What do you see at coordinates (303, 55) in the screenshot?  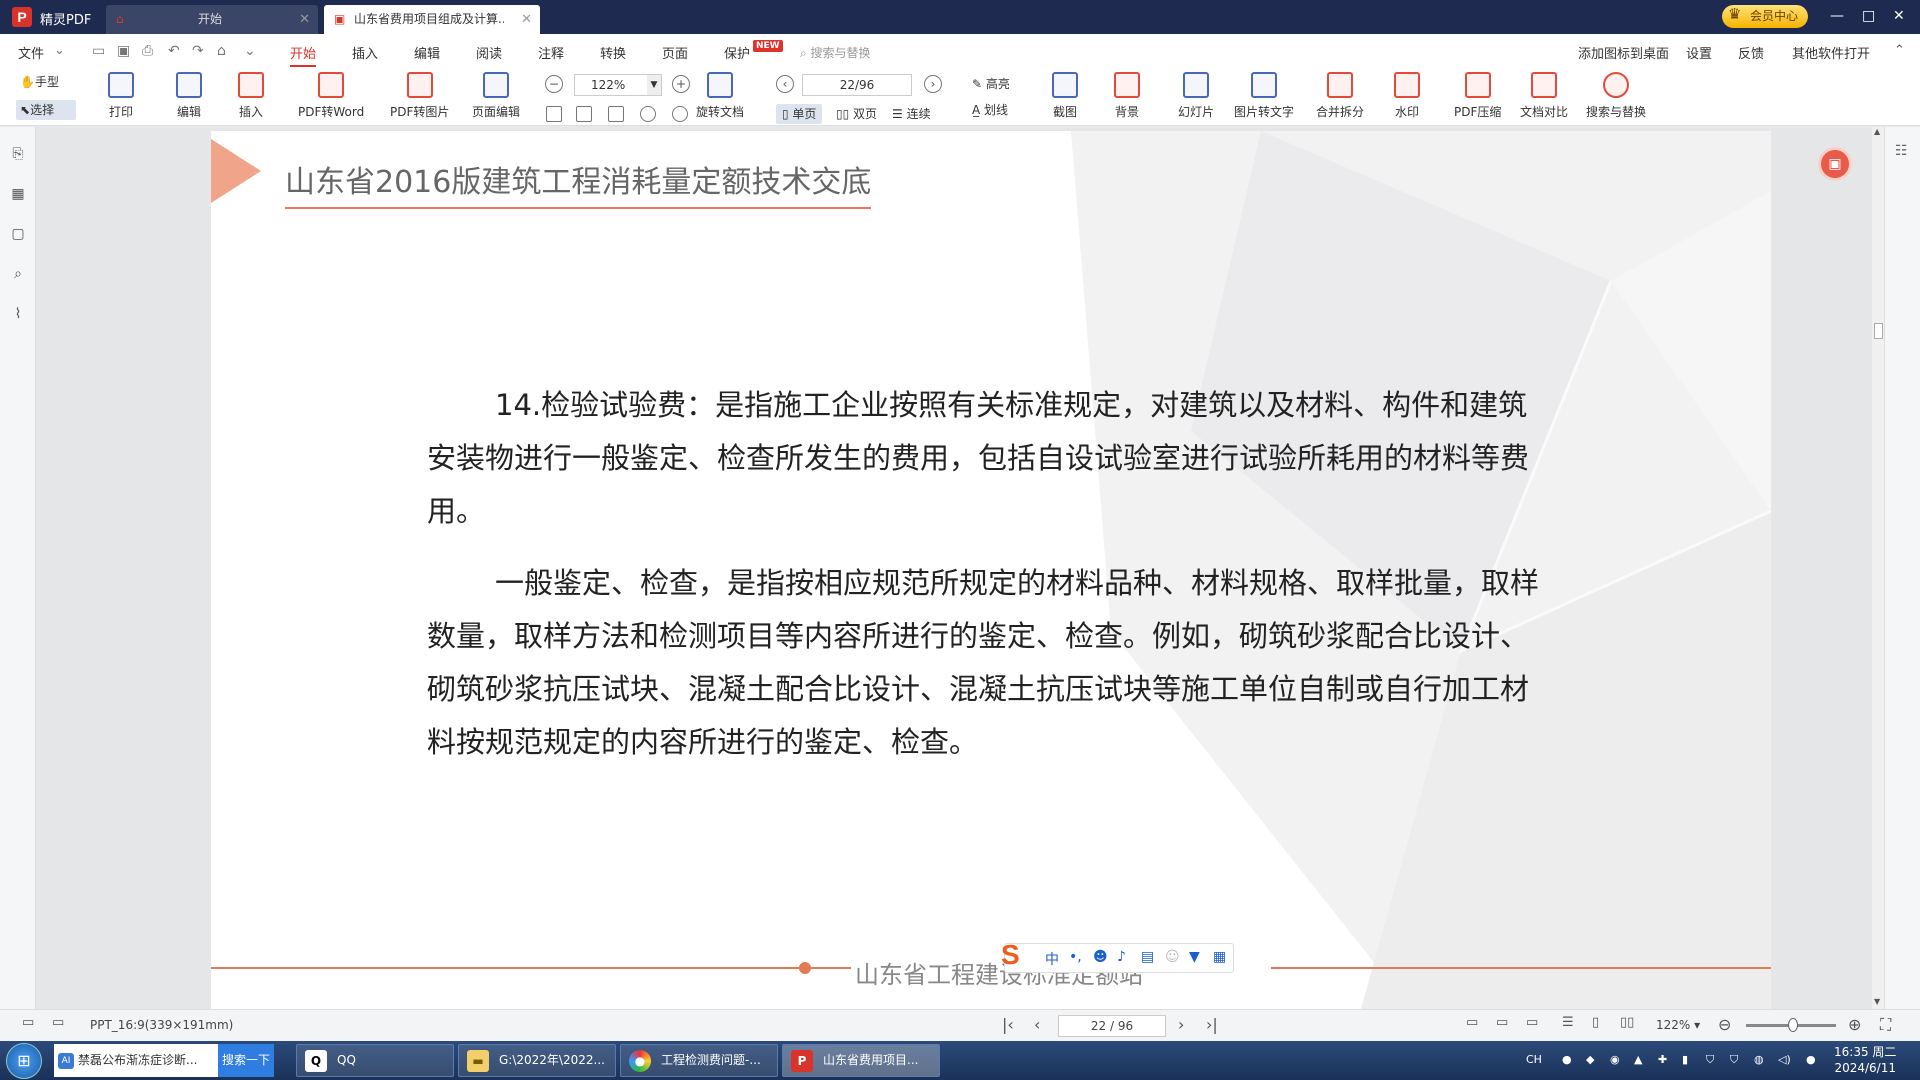 I see `menu-start: 开始` at bounding box center [303, 55].